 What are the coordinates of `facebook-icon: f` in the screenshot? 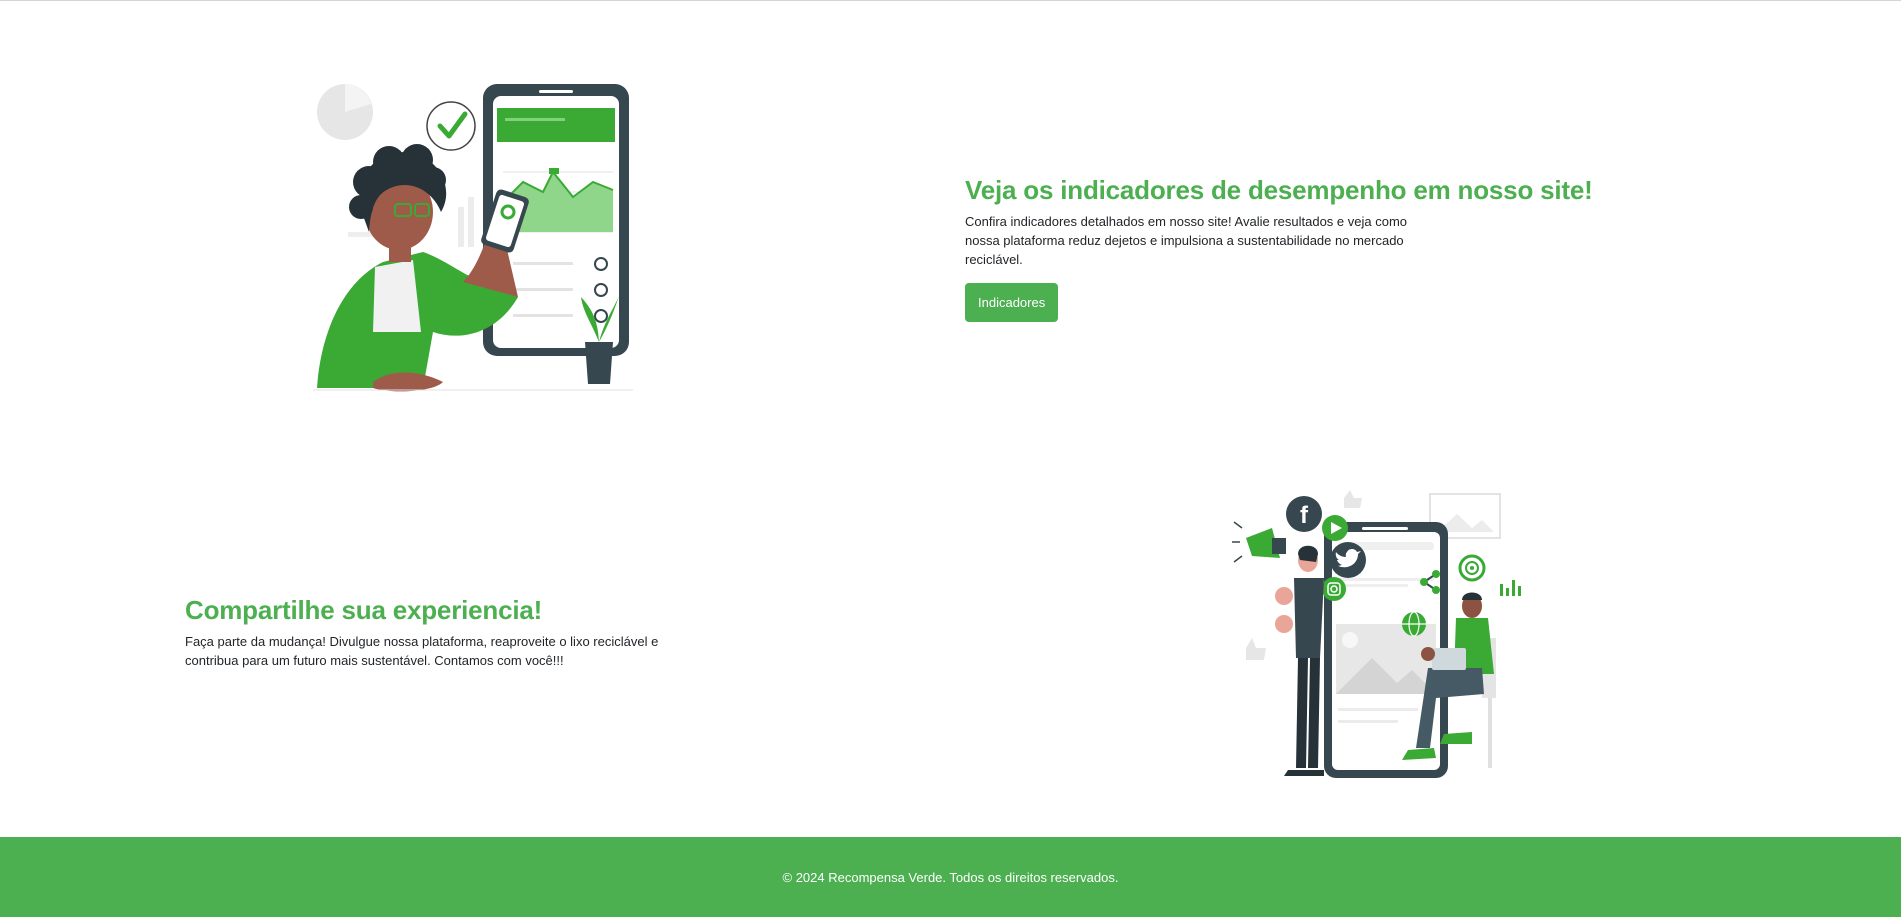 It's located at (1304, 514).